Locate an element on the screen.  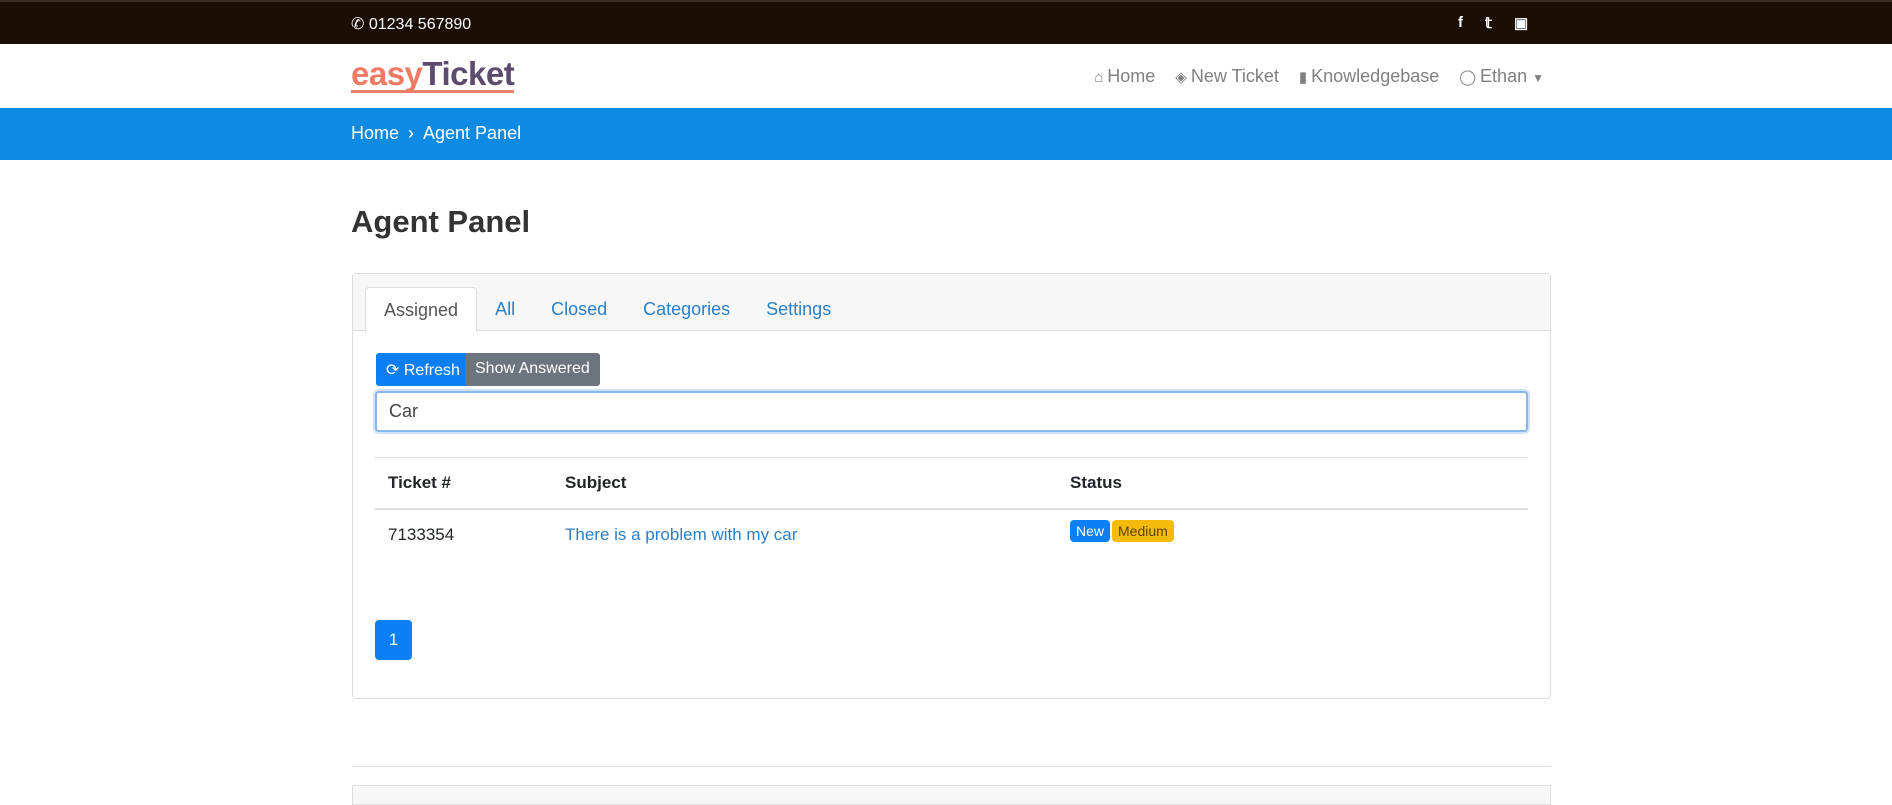
breadcrumb-current: Agent Panel is located at coordinates (472, 133).